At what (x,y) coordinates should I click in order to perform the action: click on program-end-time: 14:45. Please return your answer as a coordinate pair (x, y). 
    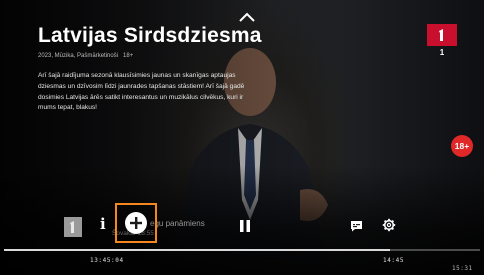
    Looking at the image, I should click on (394, 260).